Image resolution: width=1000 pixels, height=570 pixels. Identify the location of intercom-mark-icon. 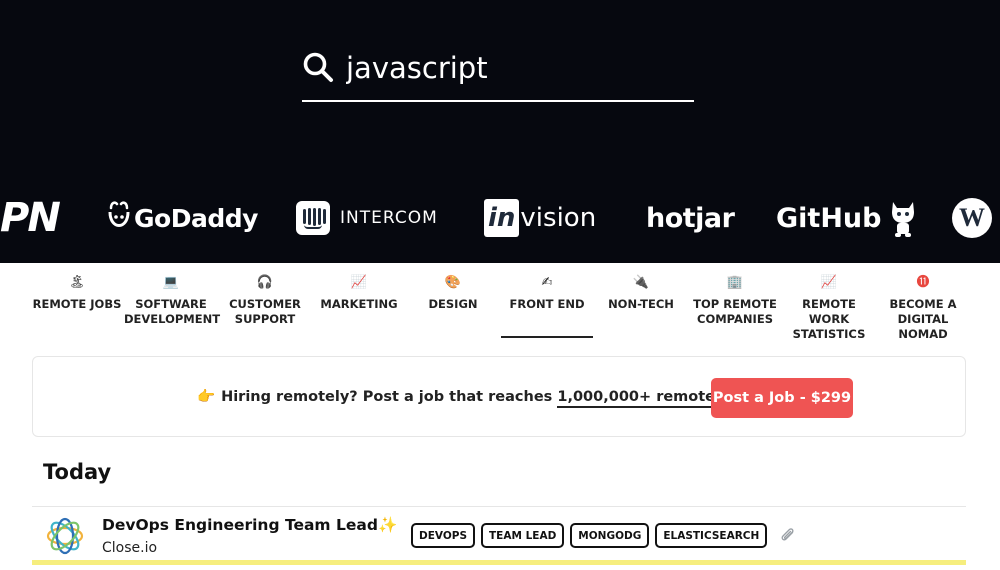
(313, 218).